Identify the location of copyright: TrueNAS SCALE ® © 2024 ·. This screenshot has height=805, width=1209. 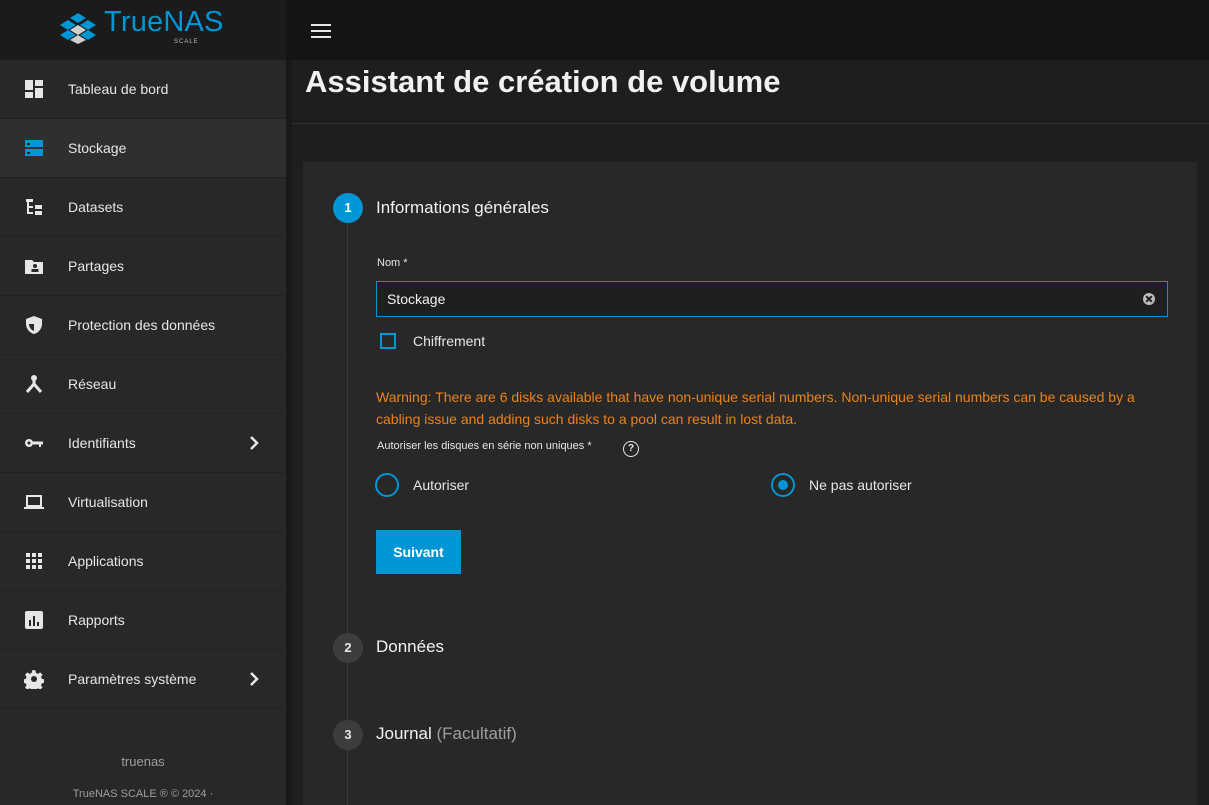
(143, 794).